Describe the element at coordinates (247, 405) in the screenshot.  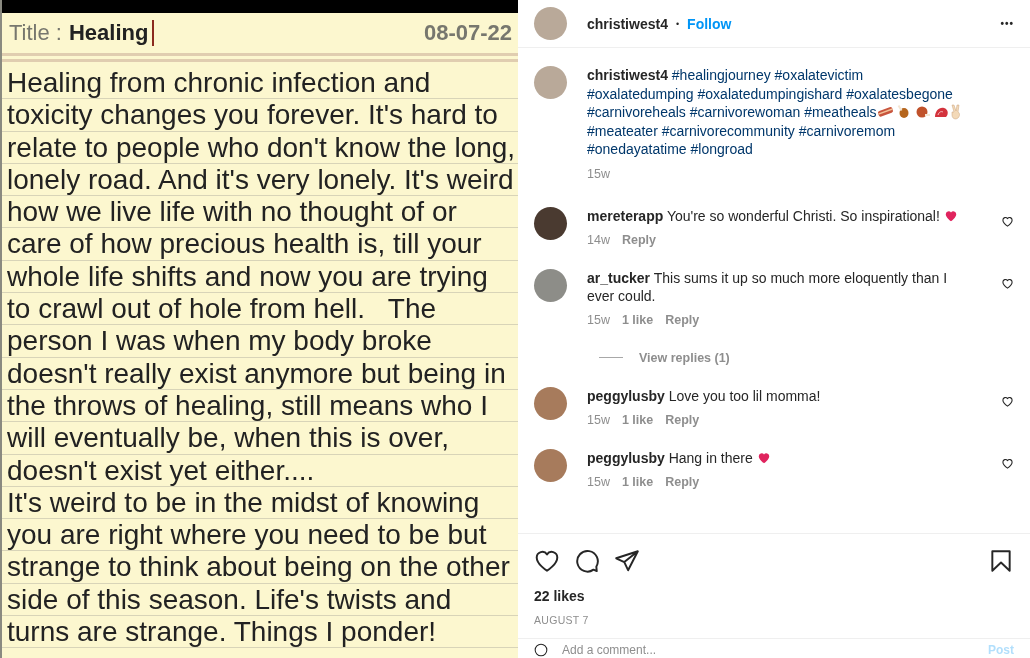
I see `note-text-line: the throws of healing, still means who I` at that location.